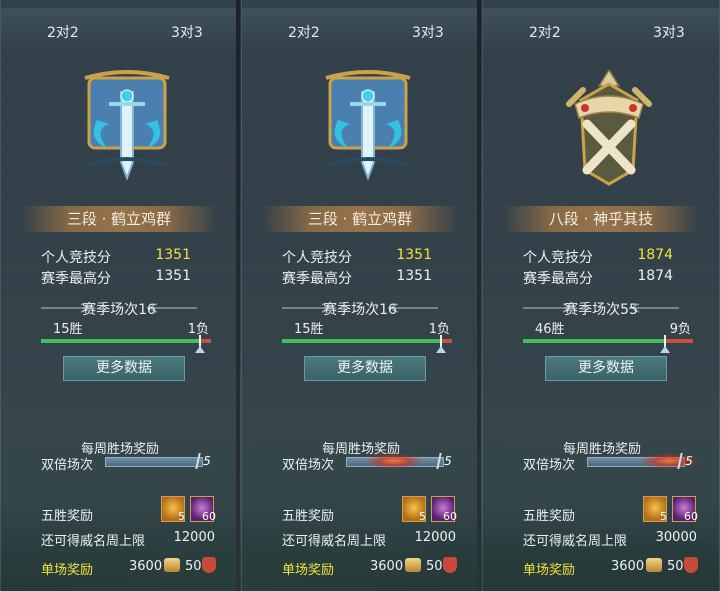 The image size is (720, 591). I want to click on season-matches: 赛季场次55, so click(601, 310).